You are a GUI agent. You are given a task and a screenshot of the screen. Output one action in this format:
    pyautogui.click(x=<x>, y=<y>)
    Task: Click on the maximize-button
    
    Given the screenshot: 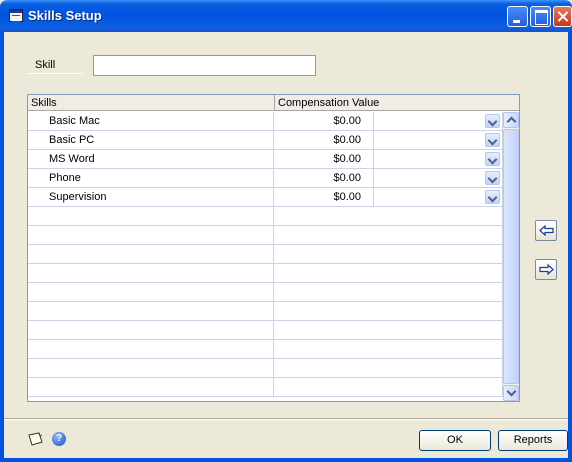 What is the action you would take?
    pyautogui.click(x=540, y=16)
    